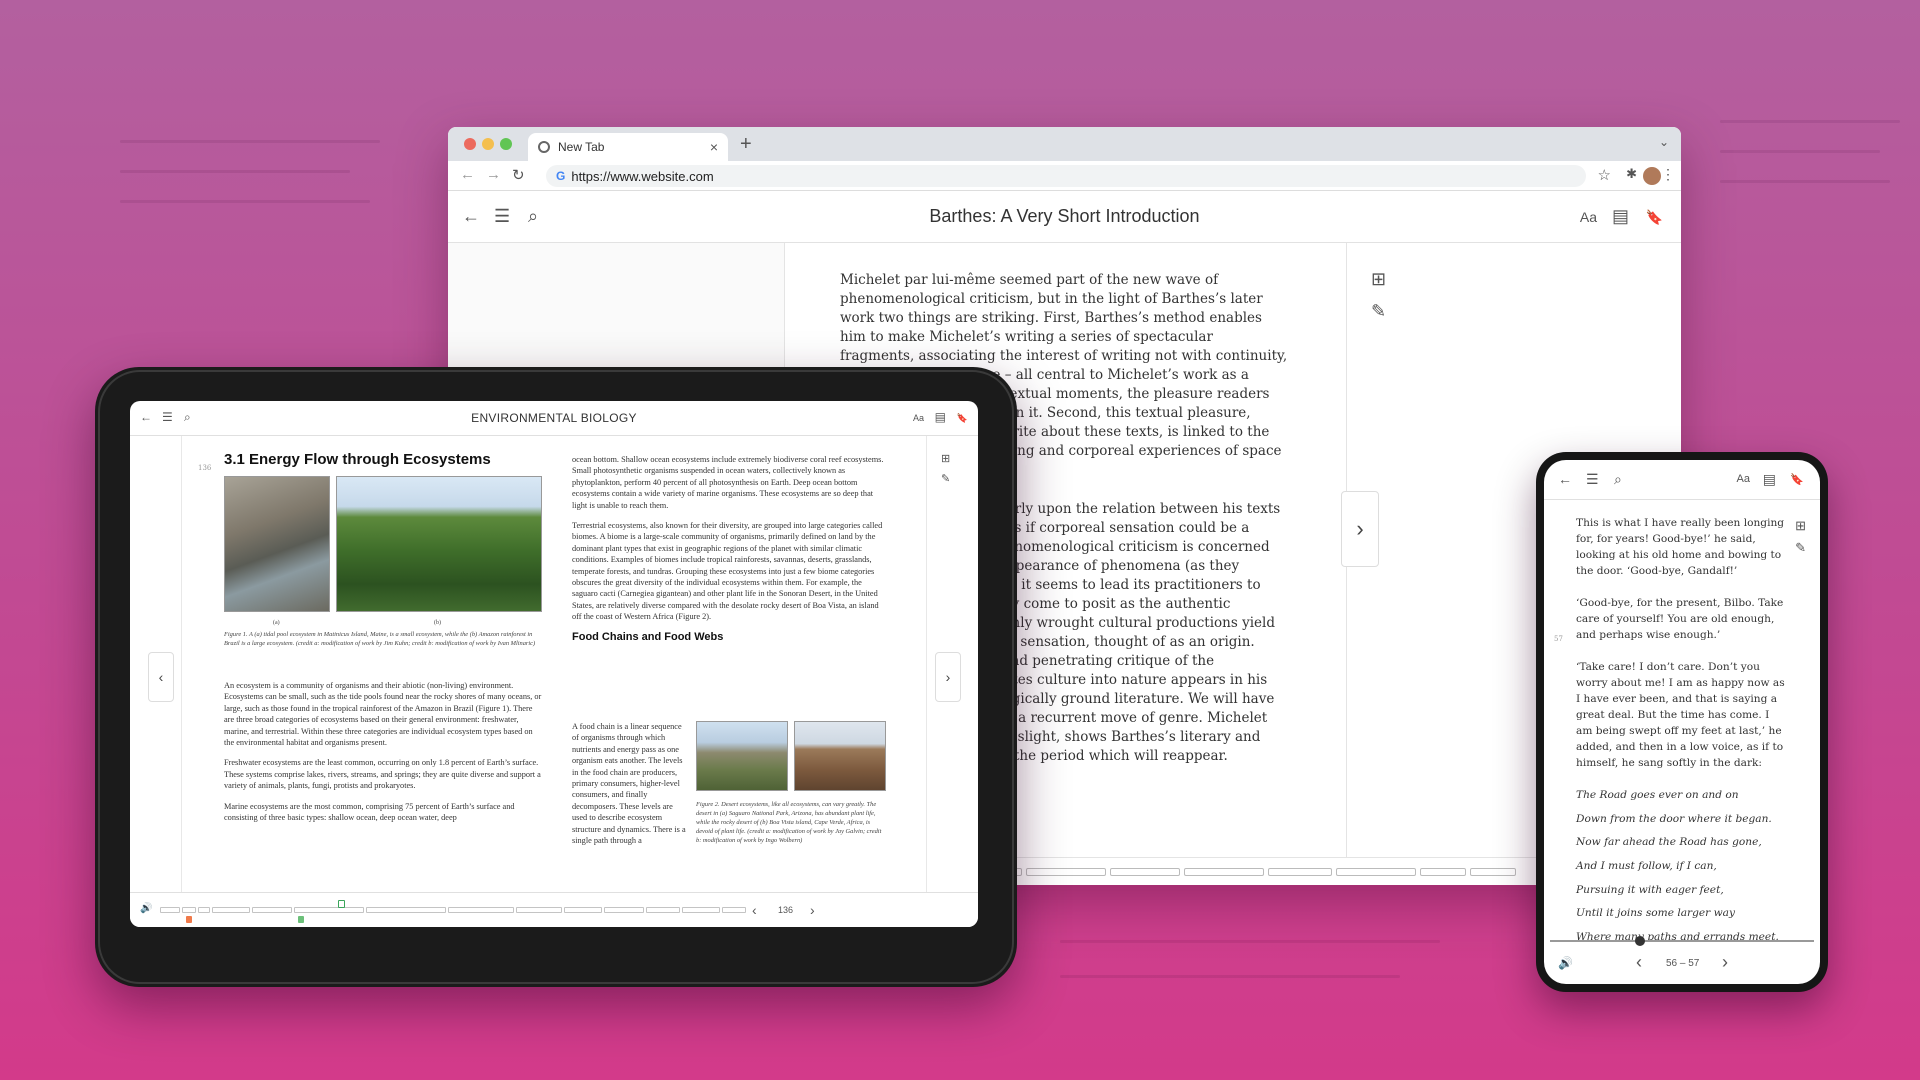  I want to click on close-window-button, so click(470, 144).